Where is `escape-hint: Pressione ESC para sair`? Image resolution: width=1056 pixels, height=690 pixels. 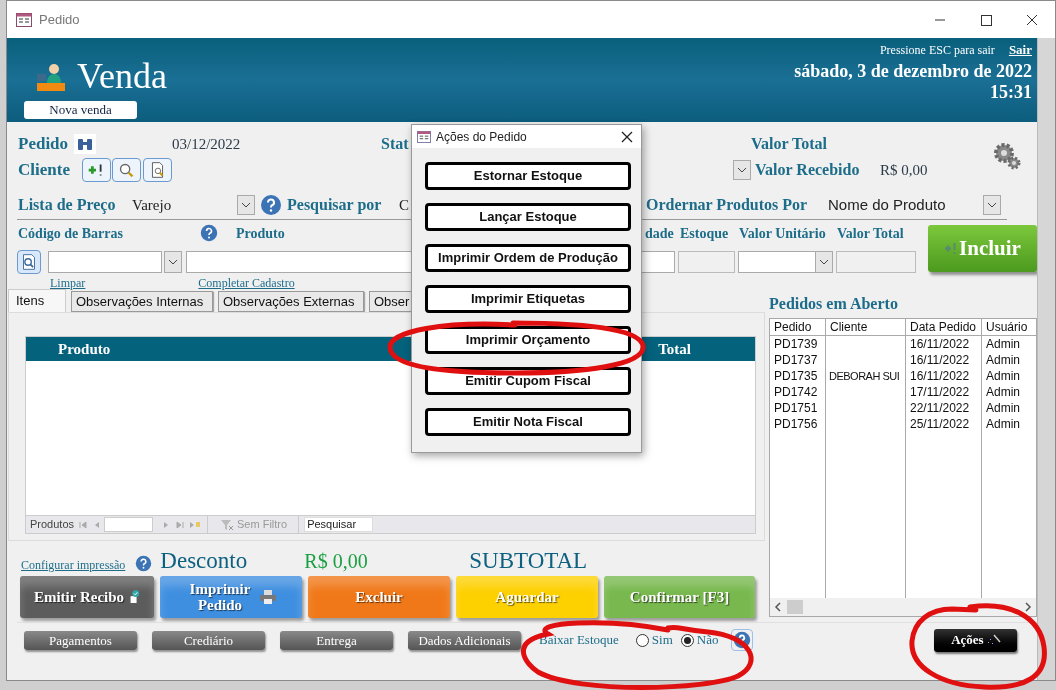
escape-hint: Pressione ESC para sair is located at coordinates (937, 50).